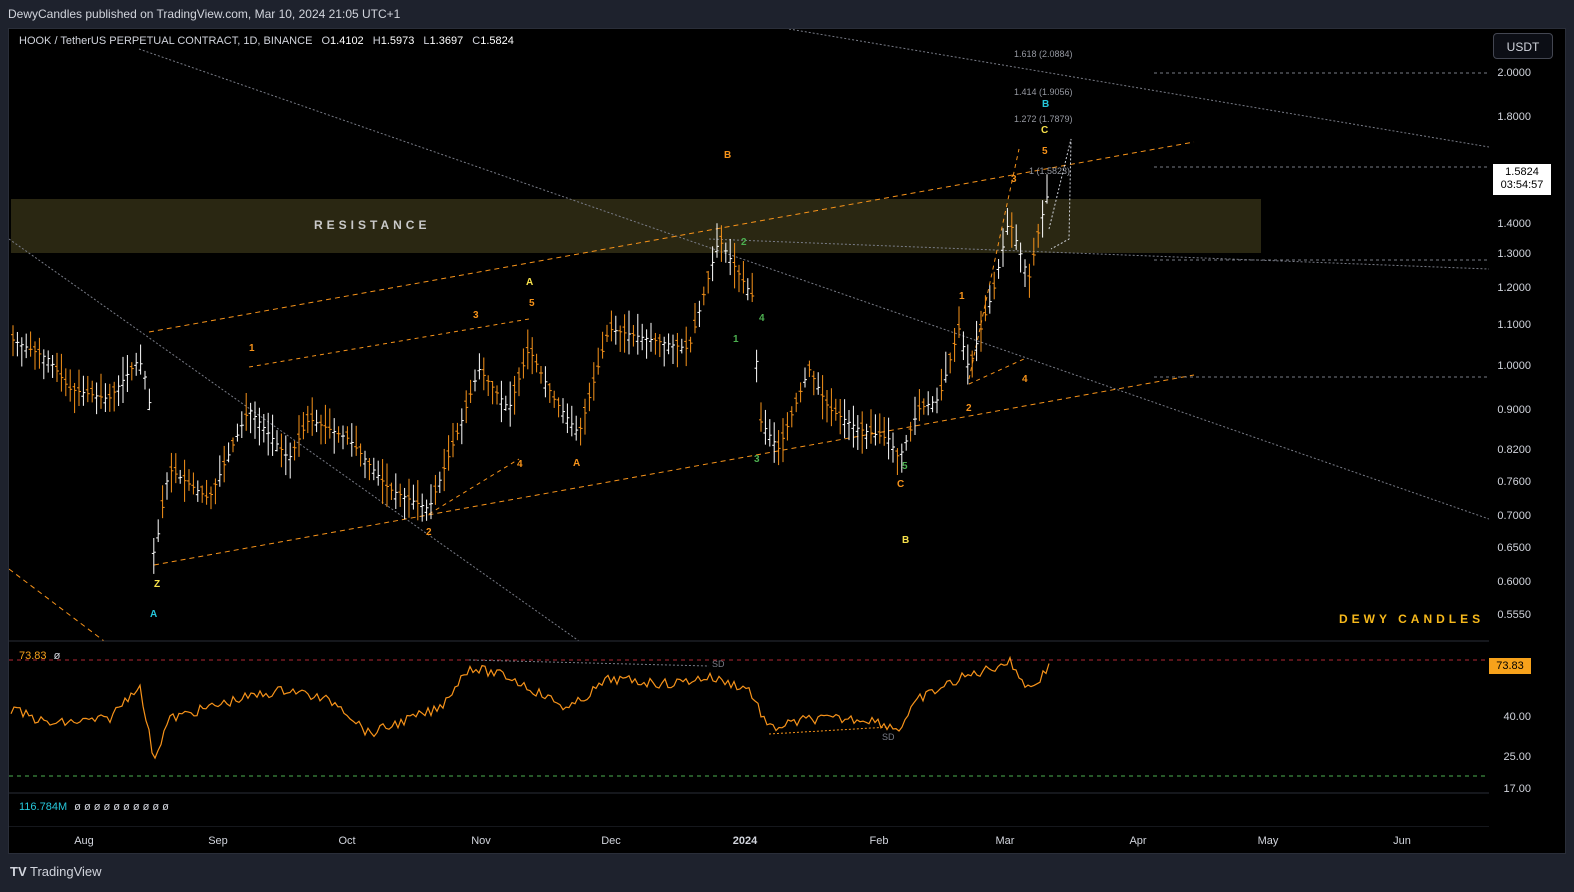  What do you see at coordinates (1138, 841) in the screenshot?
I see `time-tick: Apr` at bounding box center [1138, 841].